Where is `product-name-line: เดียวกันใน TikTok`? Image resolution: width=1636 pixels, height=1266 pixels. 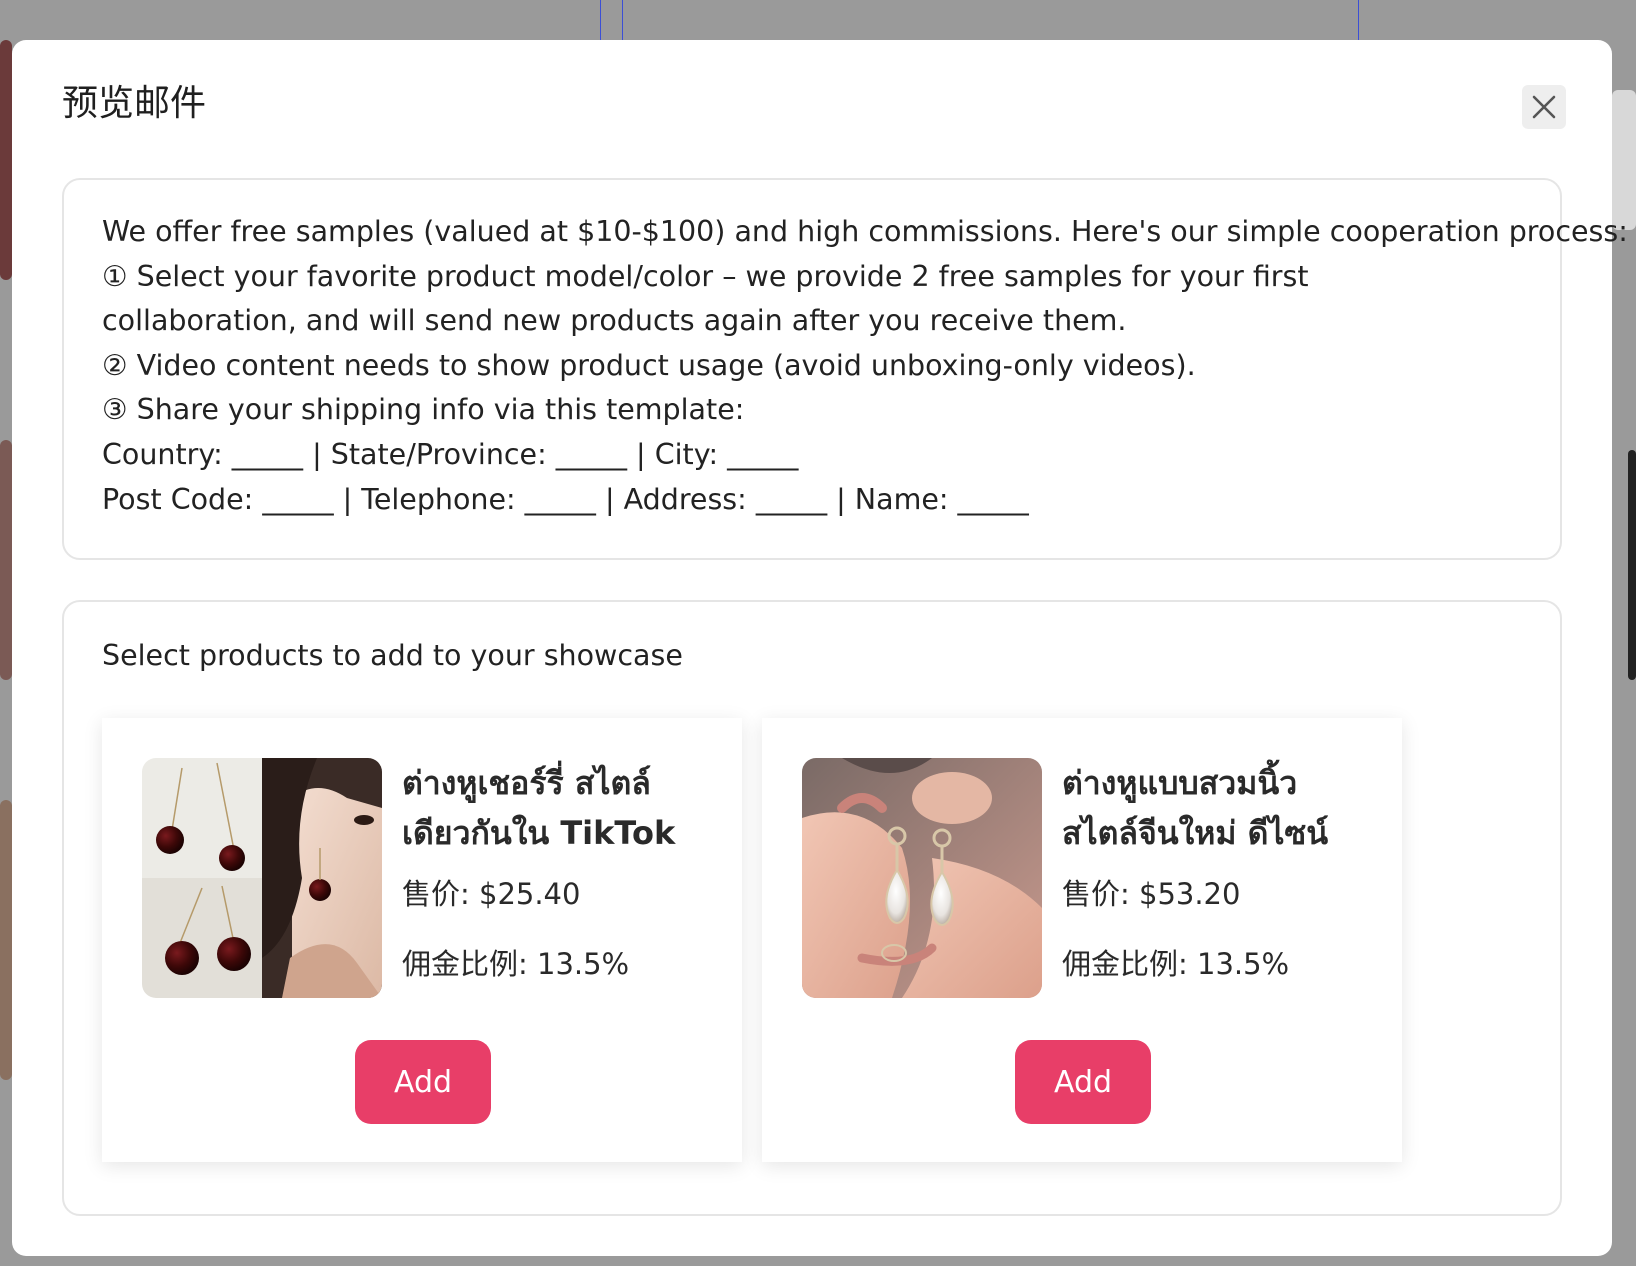 product-name-line: เดียวกันใน TikTok is located at coordinates (539, 833).